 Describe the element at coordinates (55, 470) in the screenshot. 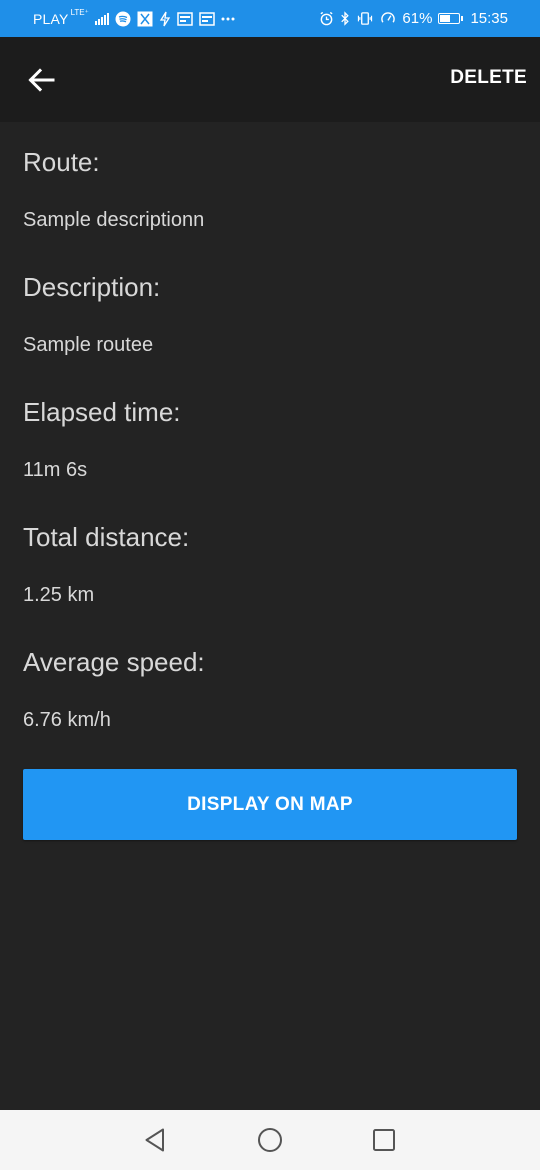

I see `elapsed-time-value: 11m 6s` at that location.